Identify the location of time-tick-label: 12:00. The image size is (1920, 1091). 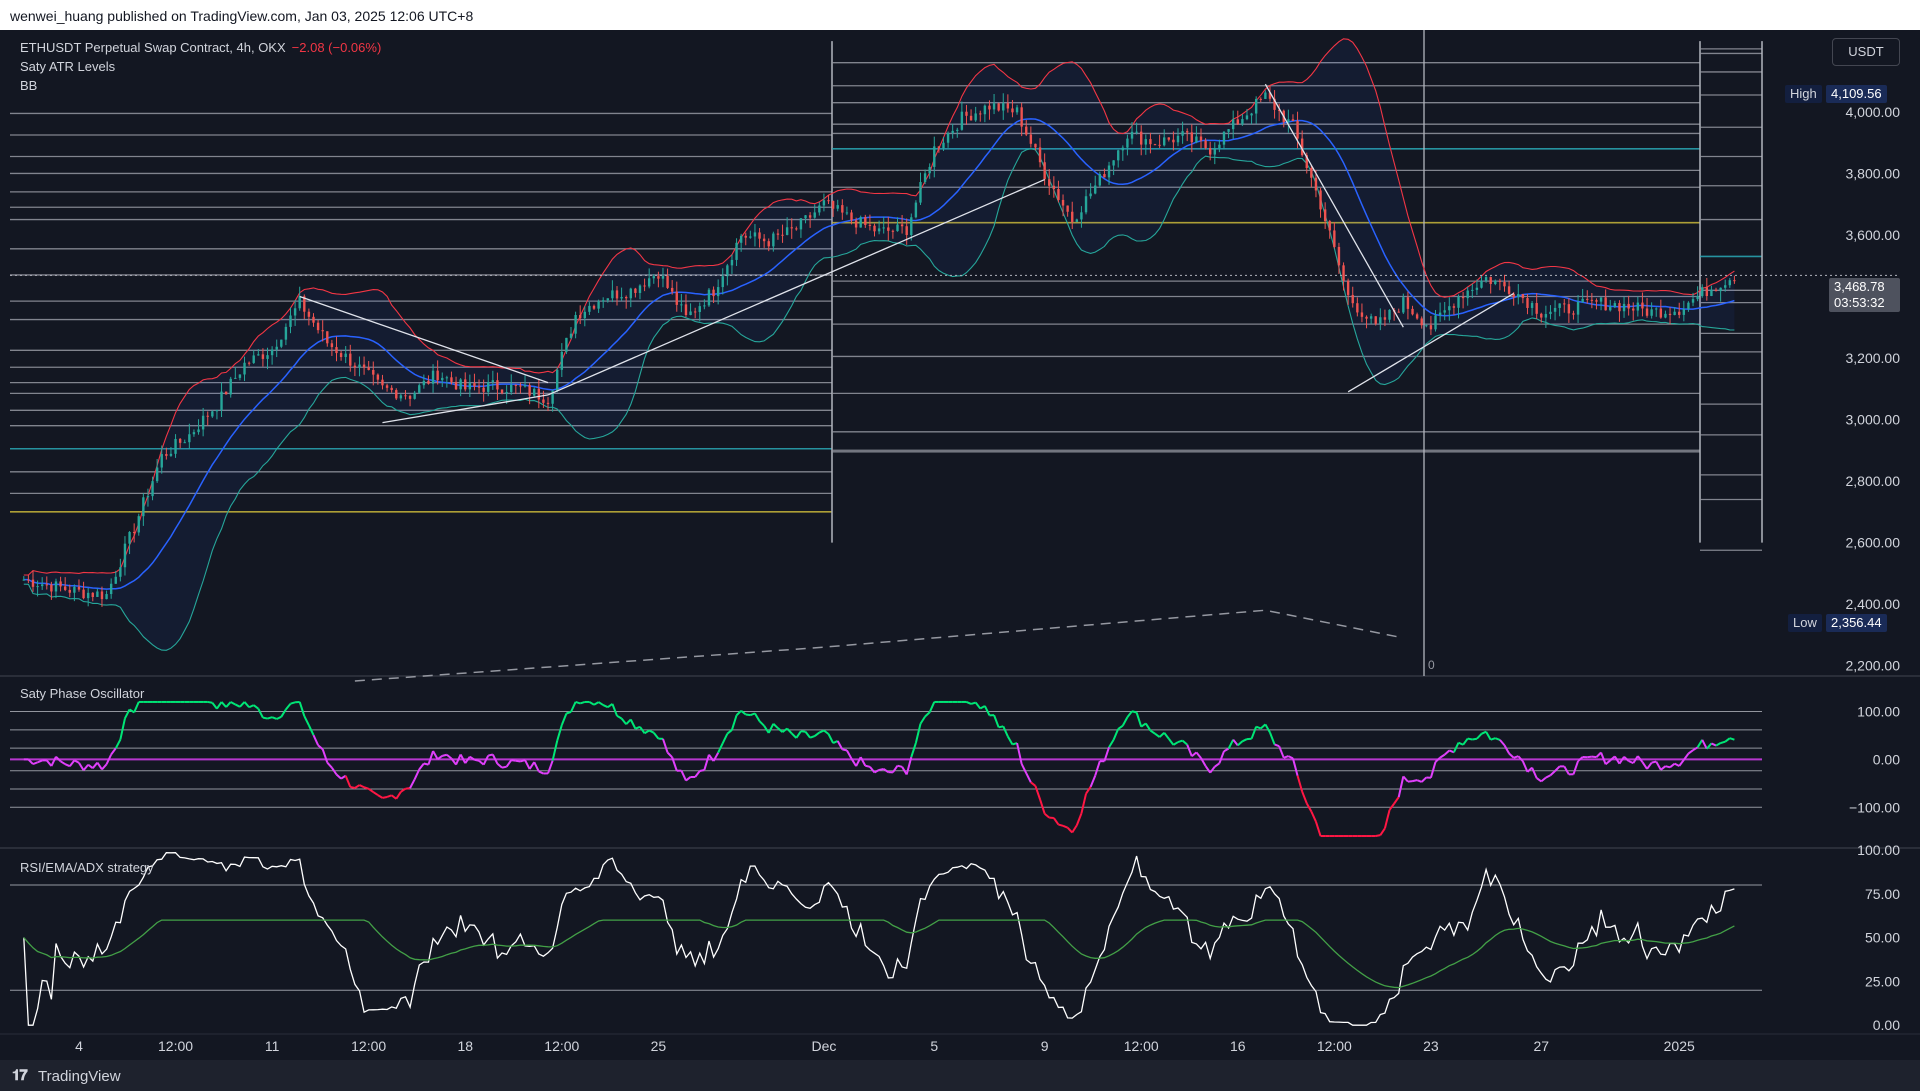
(1141, 1046).